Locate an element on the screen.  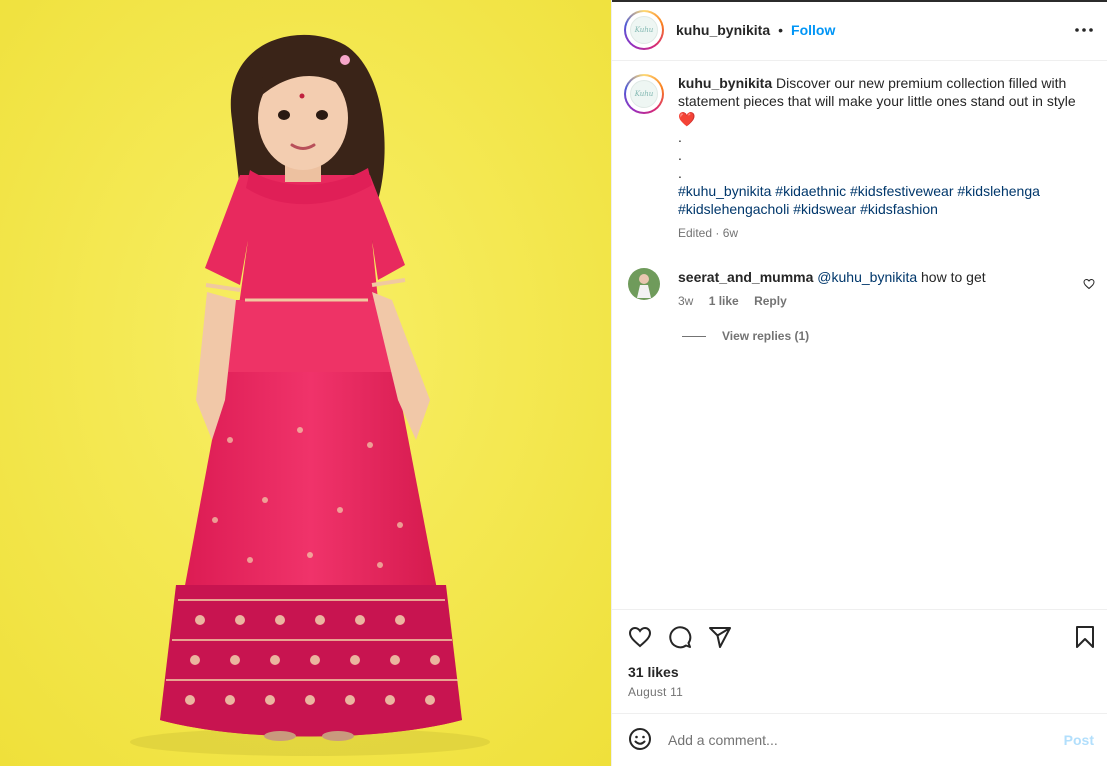
caption-meta: Edited · 6w is located at coordinates (708, 233).